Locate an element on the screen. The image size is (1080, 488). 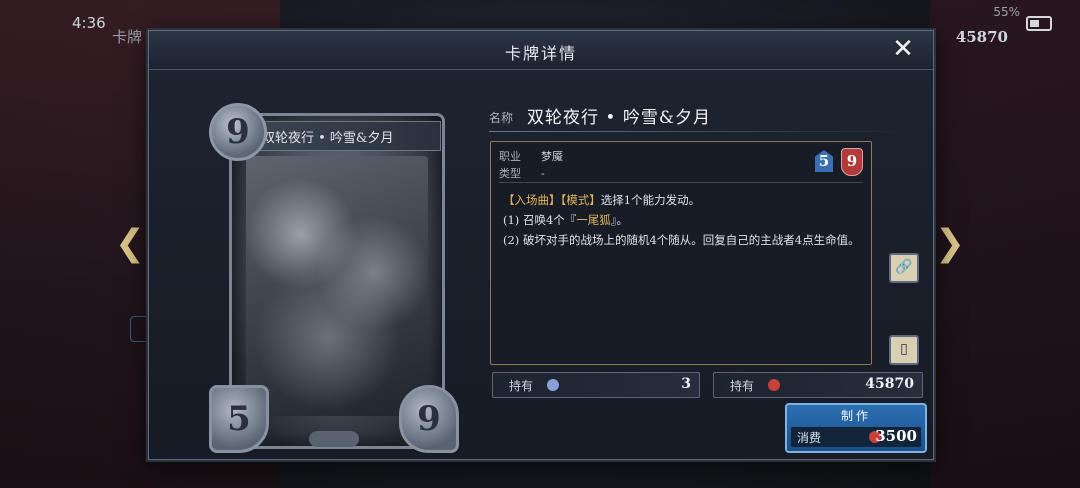
craft-cost-value: 3500 is located at coordinates (896, 436).